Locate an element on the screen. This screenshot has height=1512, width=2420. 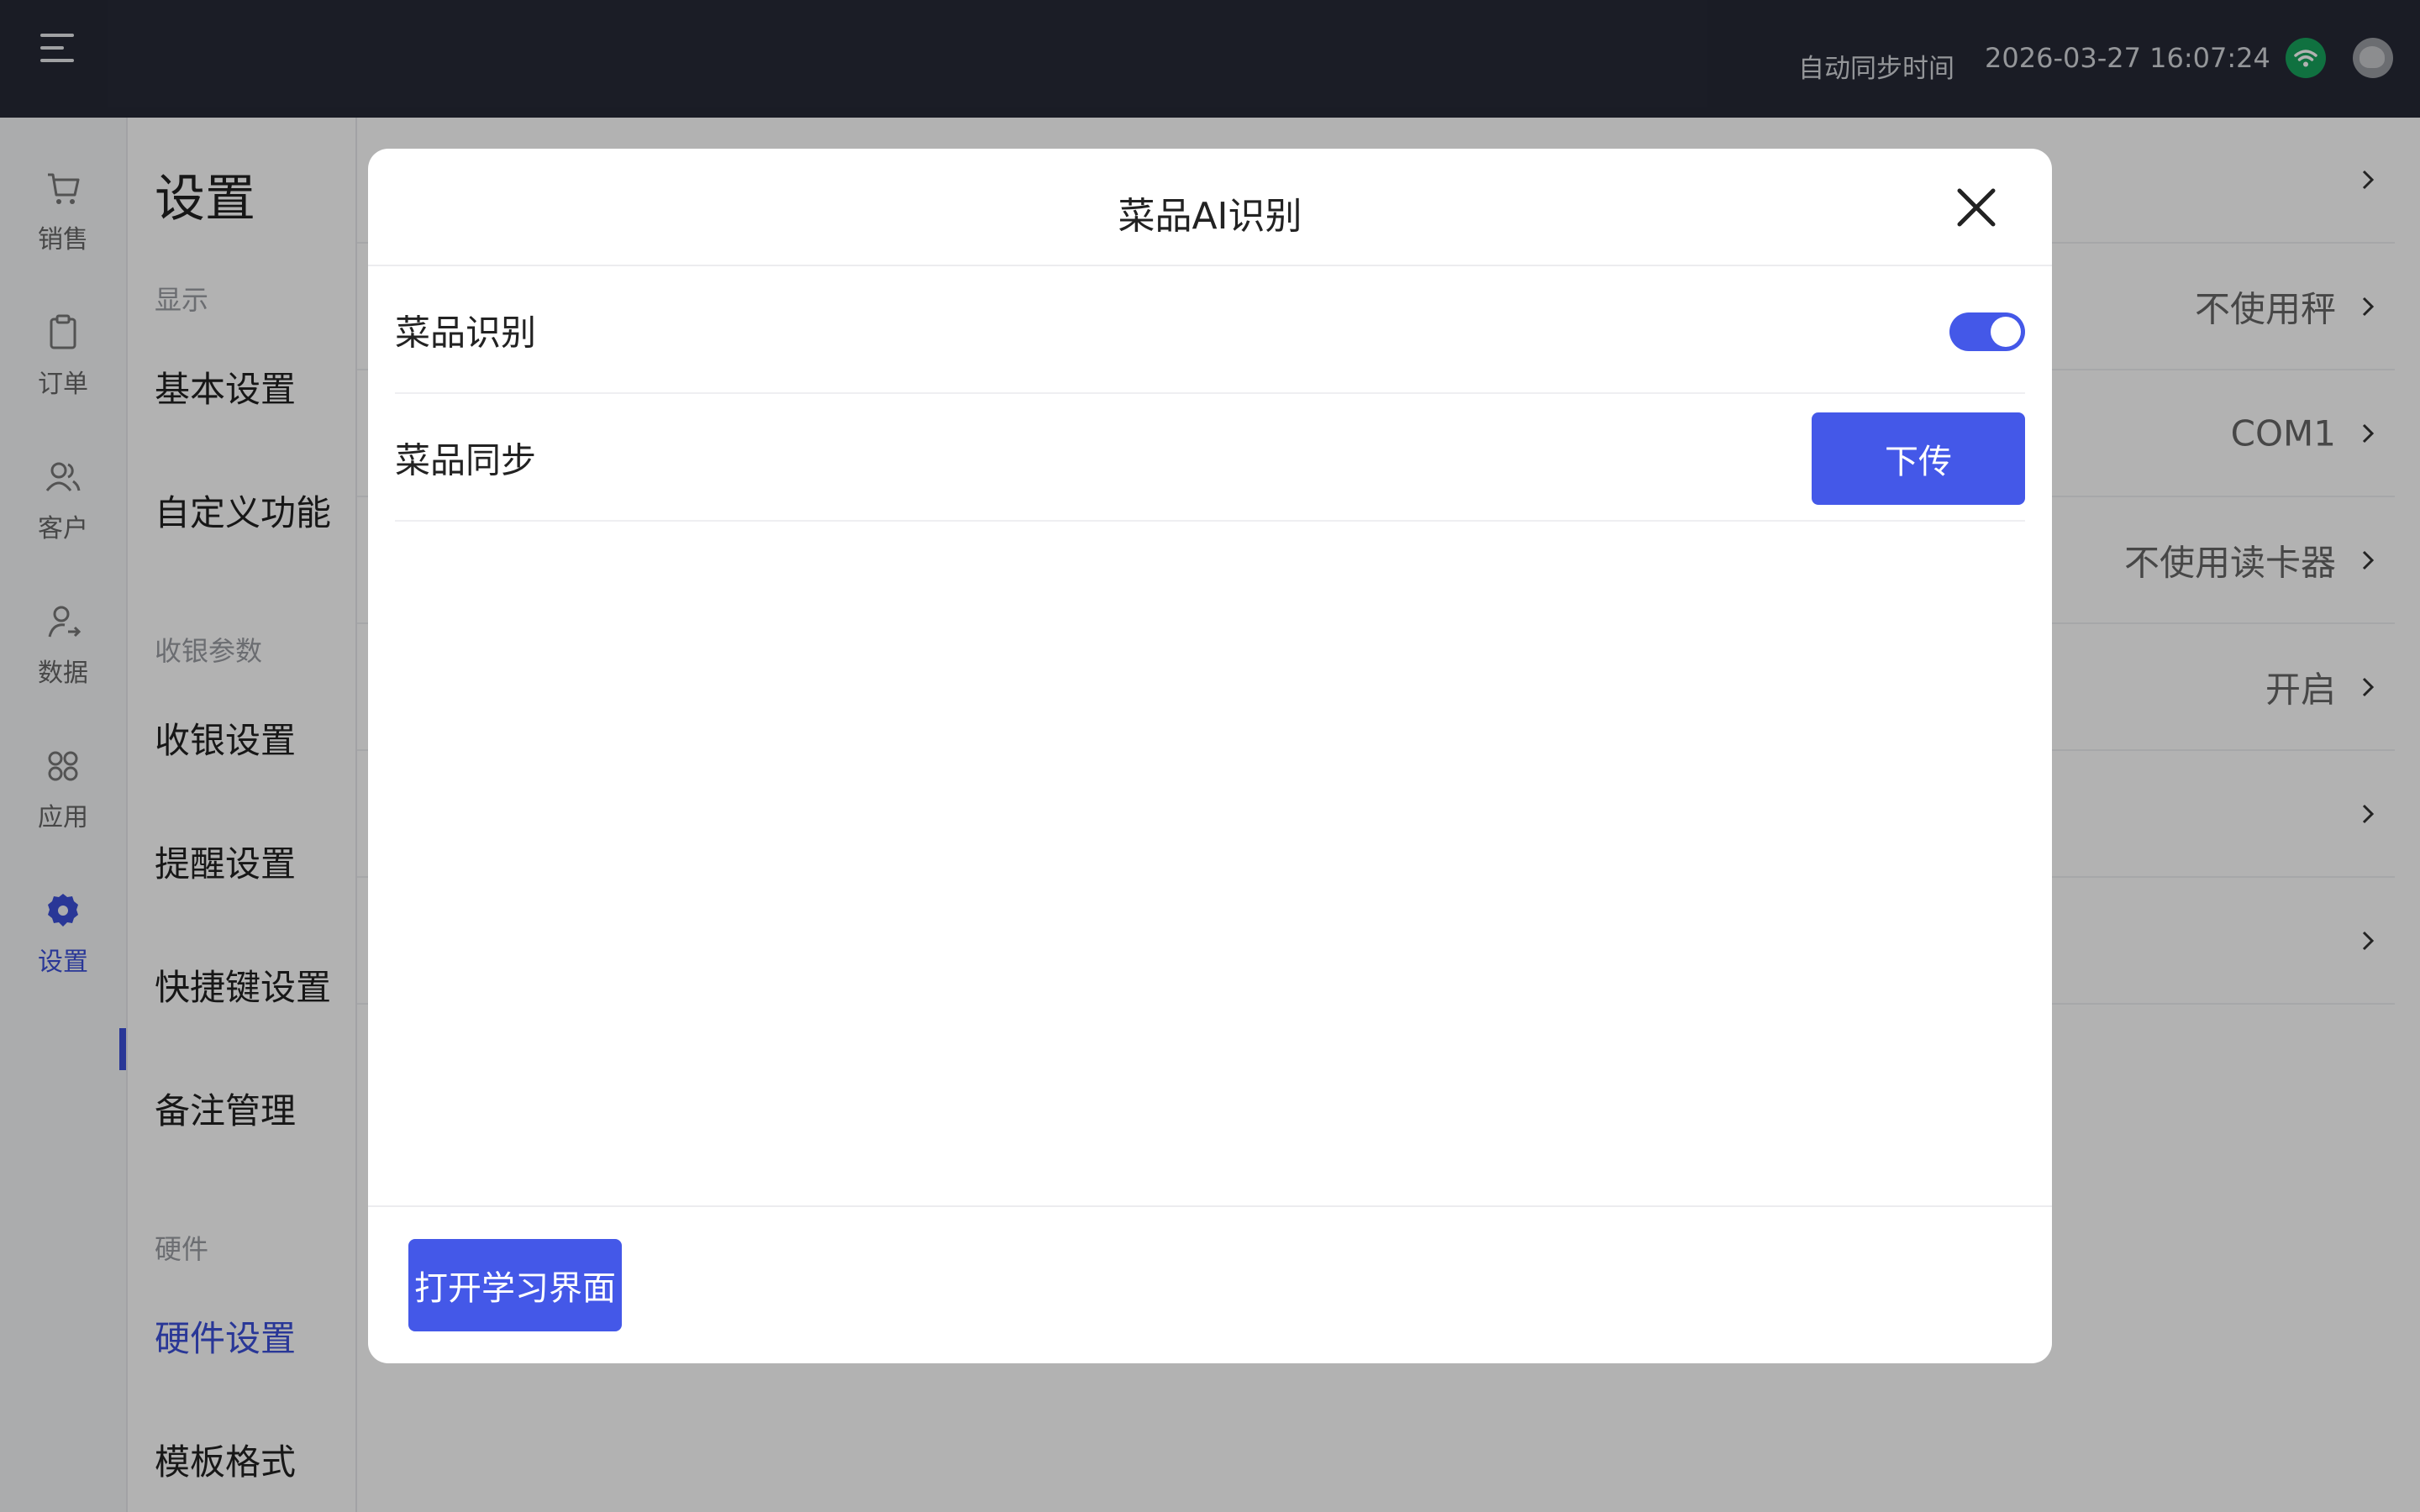
download-button: 下传 is located at coordinates (1919, 458).